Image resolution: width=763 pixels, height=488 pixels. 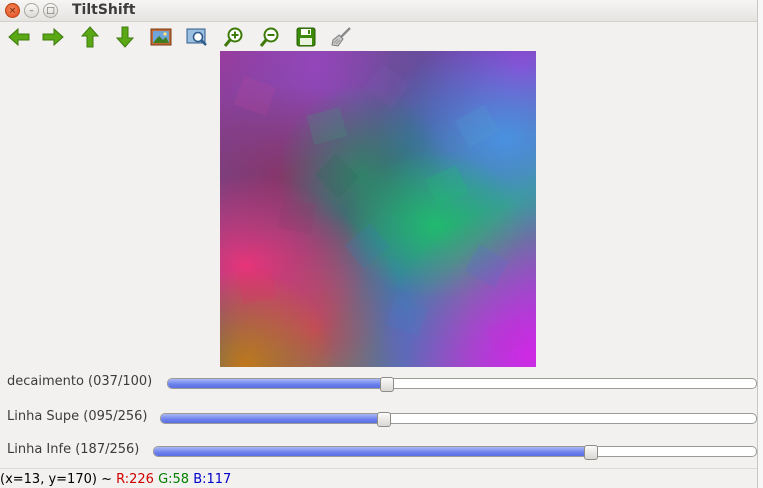 I want to click on zoom-in-icon, so click(x=233, y=37).